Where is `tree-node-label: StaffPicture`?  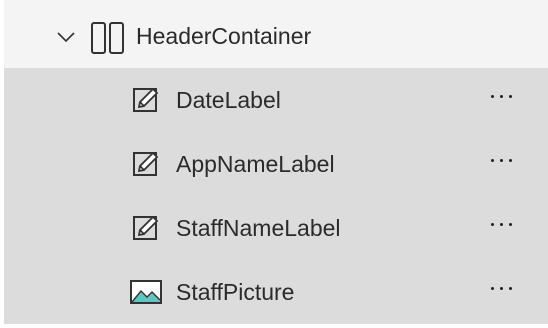 tree-node-label: StaffPicture is located at coordinates (235, 292).